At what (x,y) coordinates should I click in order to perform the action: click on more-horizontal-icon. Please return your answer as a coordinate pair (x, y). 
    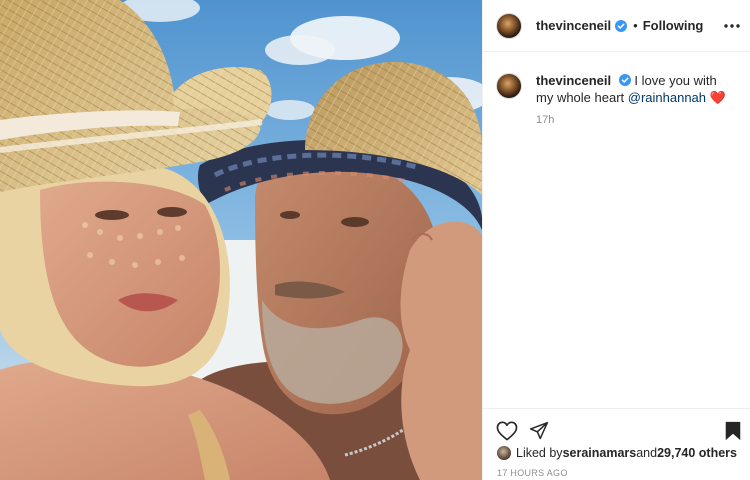
    Looking at the image, I should click on (732, 26).